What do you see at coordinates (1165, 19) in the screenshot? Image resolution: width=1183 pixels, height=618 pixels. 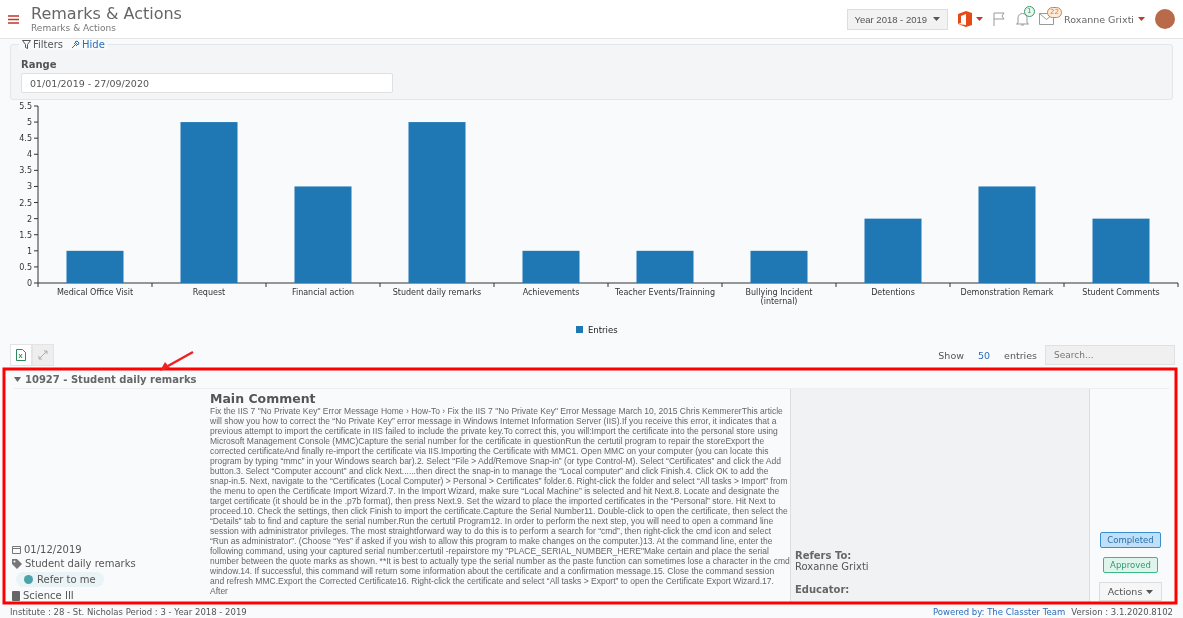 I see `user-avatar` at bounding box center [1165, 19].